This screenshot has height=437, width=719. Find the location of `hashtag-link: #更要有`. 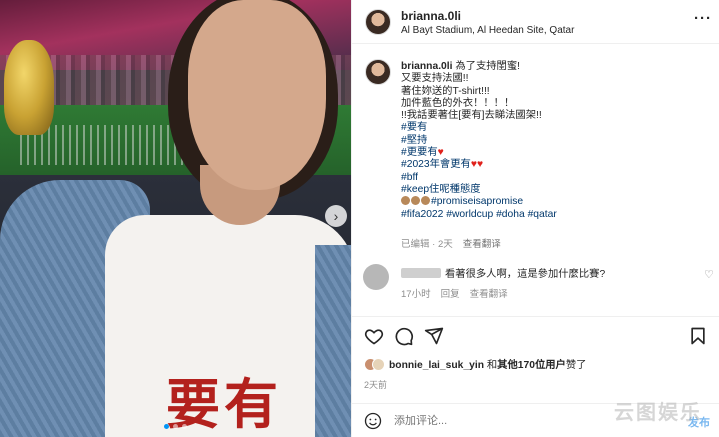

hashtag-link: #更要有 is located at coordinates (419, 152).